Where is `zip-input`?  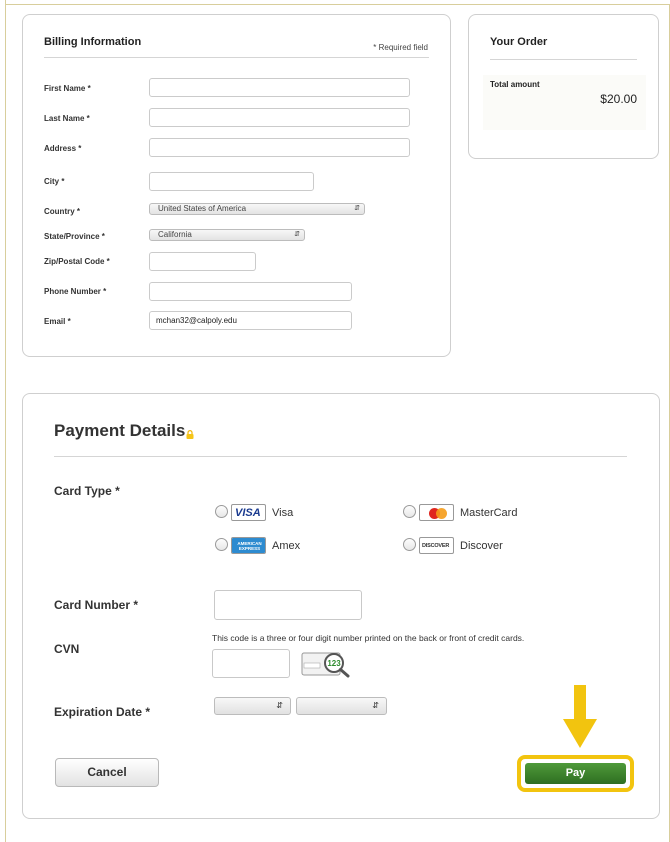 zip-input is located at coordinates (202, 261).